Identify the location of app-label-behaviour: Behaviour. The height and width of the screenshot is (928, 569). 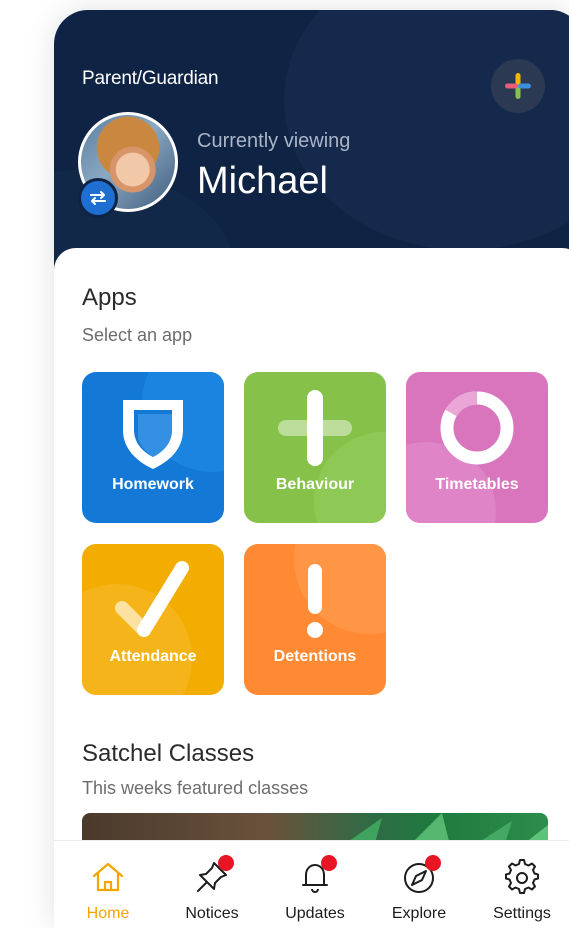
(315, 484).